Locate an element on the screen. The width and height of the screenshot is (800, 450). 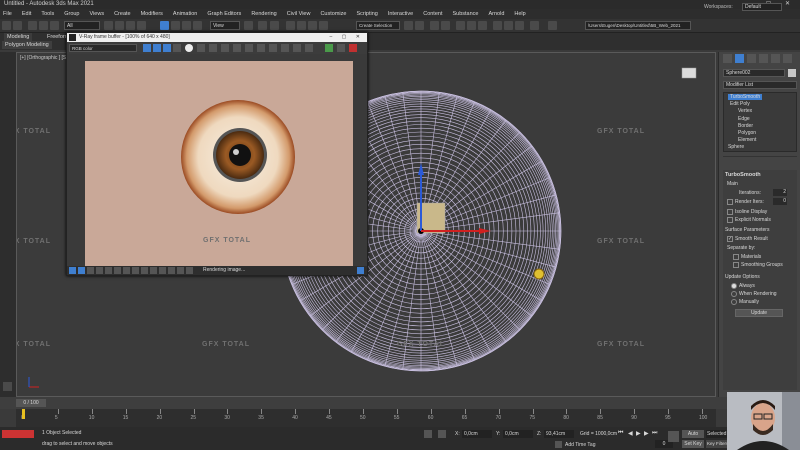
menu-item-edit: Edit is located at coordinates (26, 14).